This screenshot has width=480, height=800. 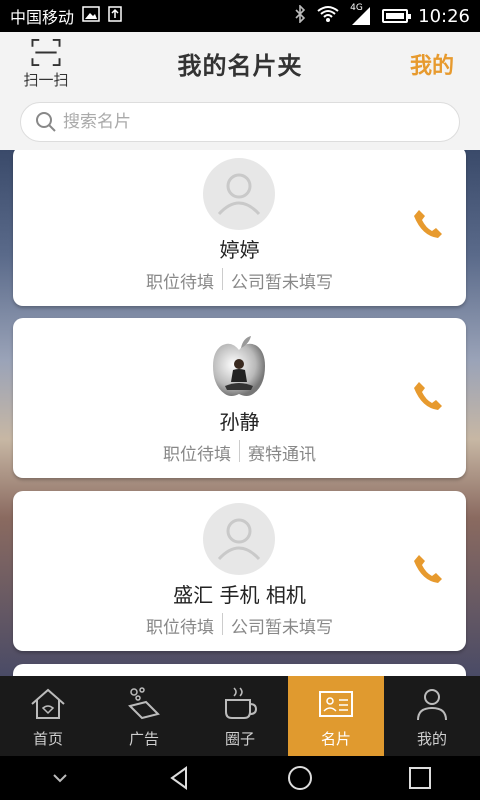 What do you see at coordinates (240, 16) in the screenshot?
I see `status-bar: 中国移动 4G 10:26` at bounding box center [240, 16].